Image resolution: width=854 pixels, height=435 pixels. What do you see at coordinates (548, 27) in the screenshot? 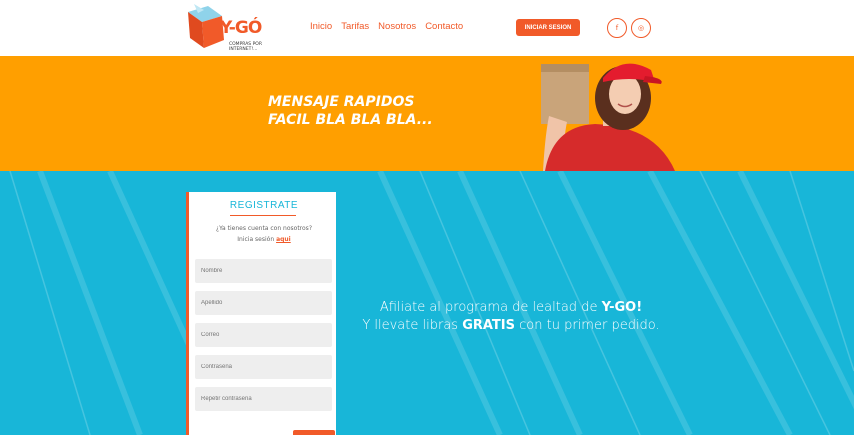
I see `login-button: INICIAR SESION` at bounding box center [548, 27].